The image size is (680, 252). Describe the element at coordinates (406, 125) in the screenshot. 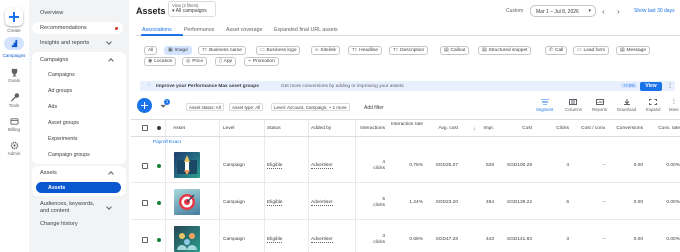

I see `col-interaction-rate: Interaction rate` at that location.